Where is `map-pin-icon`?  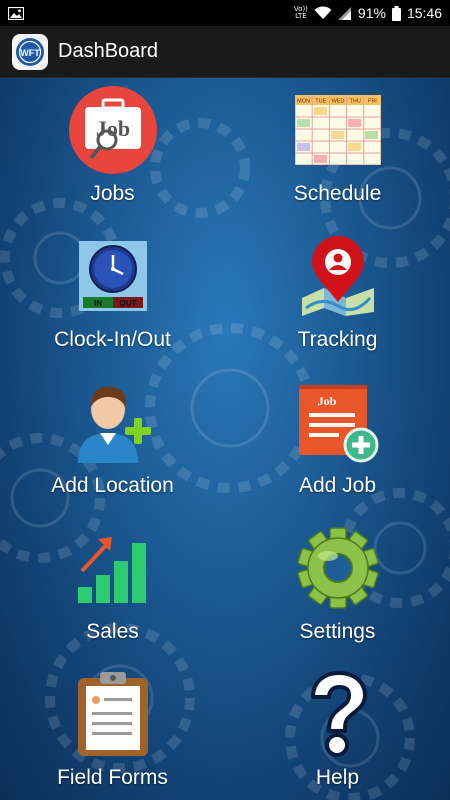
map-pin-icon is located at coordinates (338, 276).